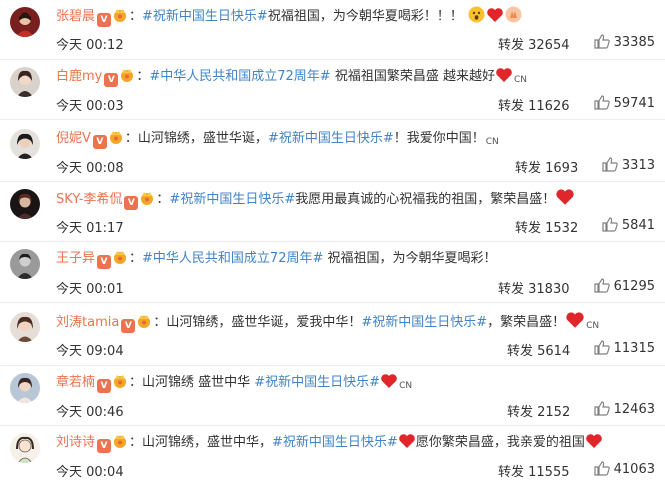 The width and height of the screenshot is (665, 484). What do you see at coordinates (634, 103) in the screenshot?
I see `like-count: 59741` at bounding box center [634, 103].